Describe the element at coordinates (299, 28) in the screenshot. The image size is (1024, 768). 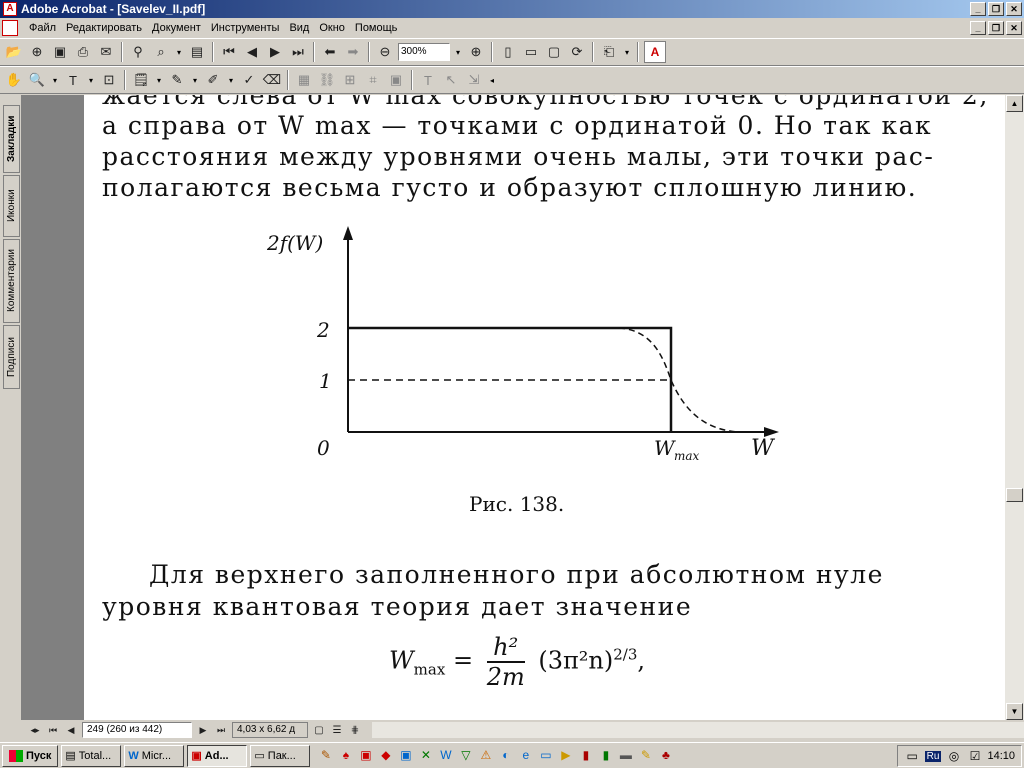
I see `menu-view: Вид` at that location.